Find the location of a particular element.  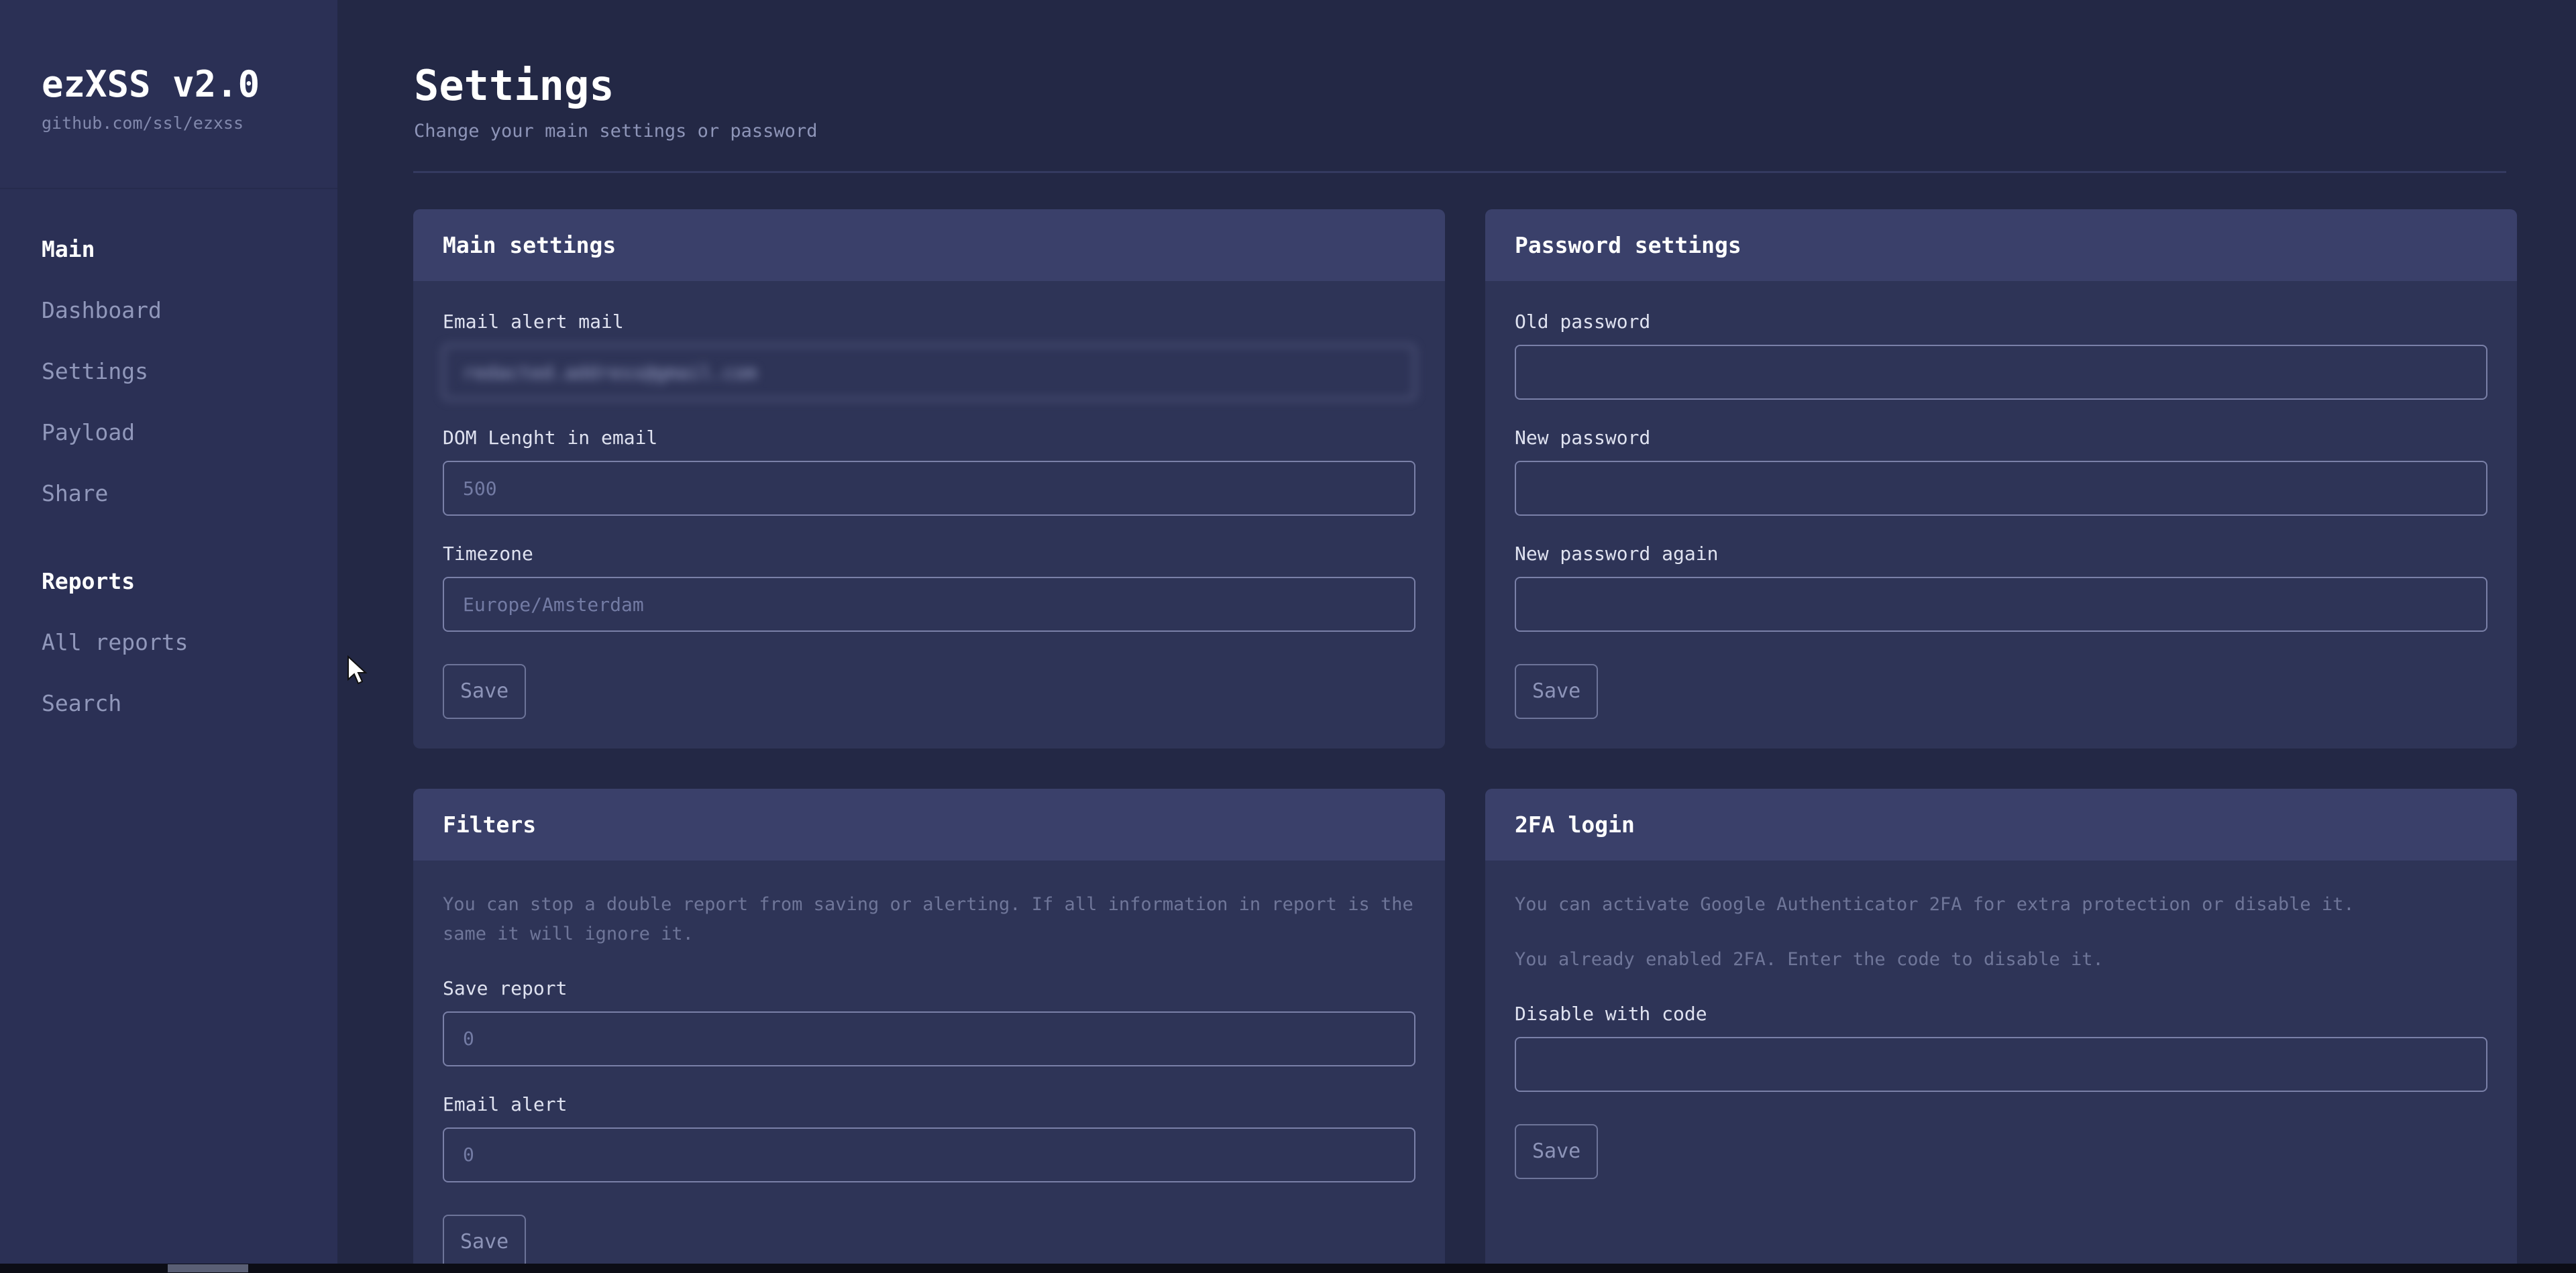

sidebar-item-dashboard: Dashboard is located at coordinates (168, 310).